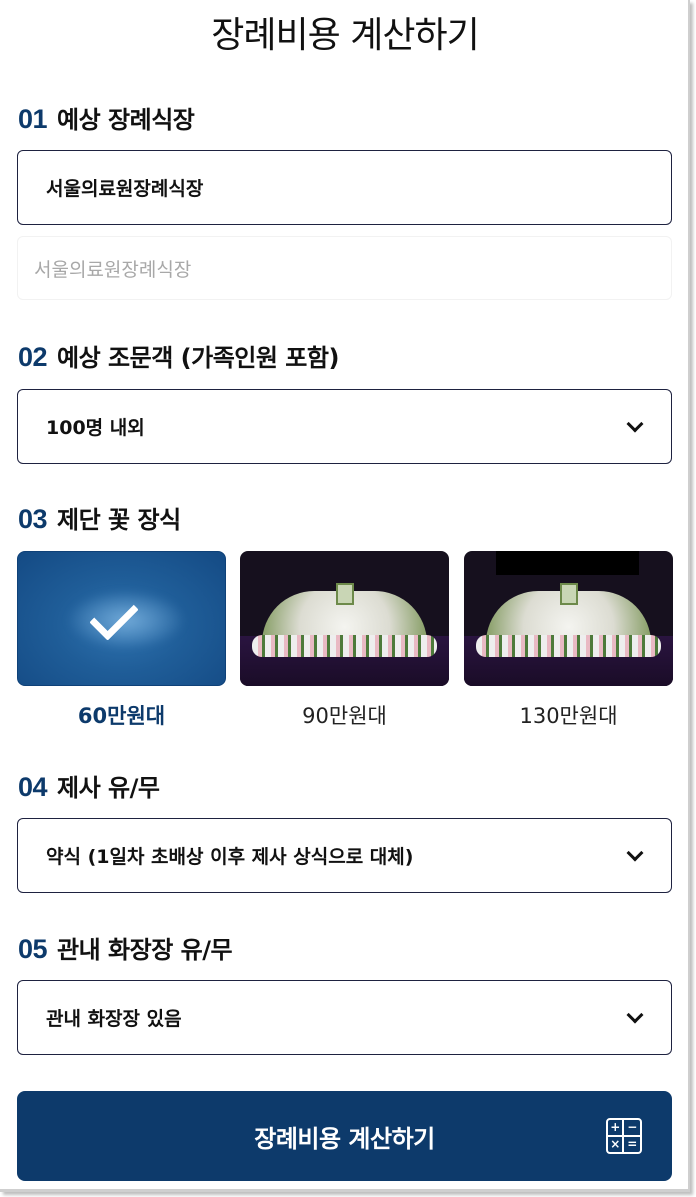  I want to click on calculate-button-label: 장례비용 계산하기, so click(344, 1138).